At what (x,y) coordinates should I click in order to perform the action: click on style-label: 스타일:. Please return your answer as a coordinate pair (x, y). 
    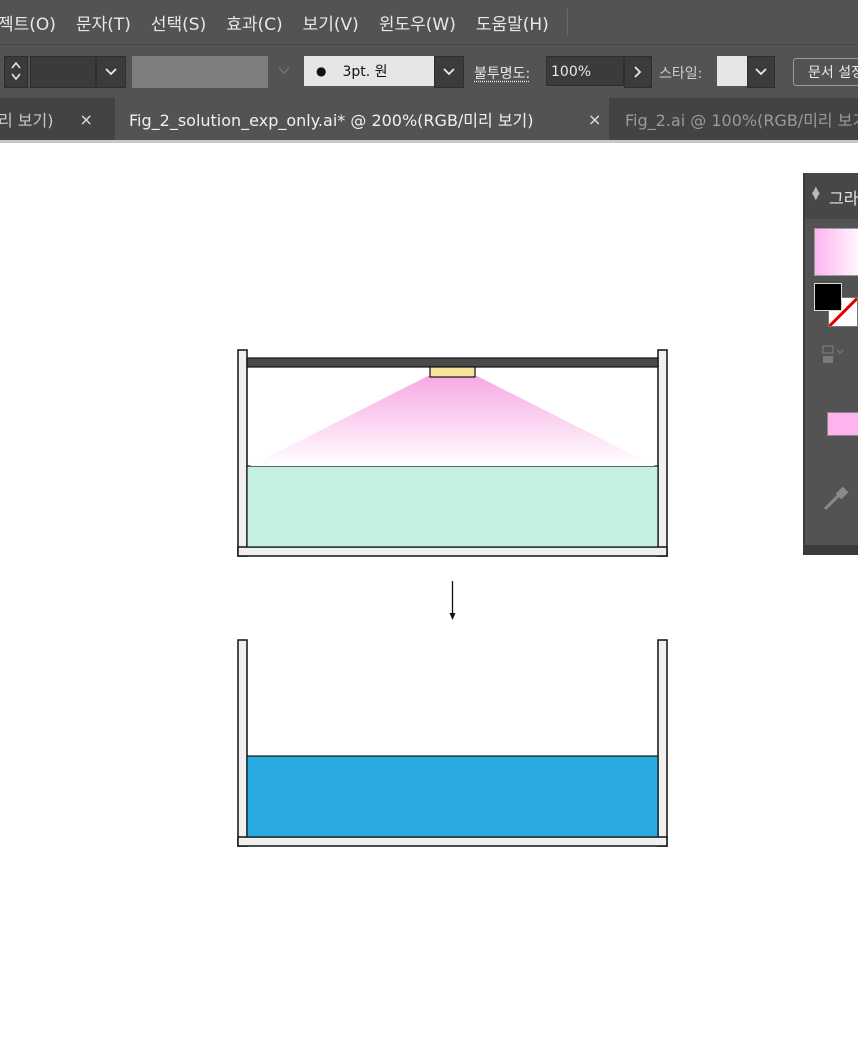
    Looking at the image, I should click on (680, 73).